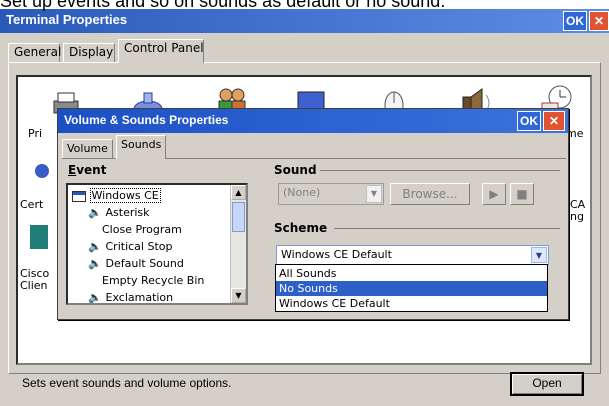 The height and width of the screenshot is (406, 609). What do you see at coordinates (304, 21) in the screenshot?
I see `window-titlebar: Terminal Properties OK ✕` at bounding box center [304, 21].